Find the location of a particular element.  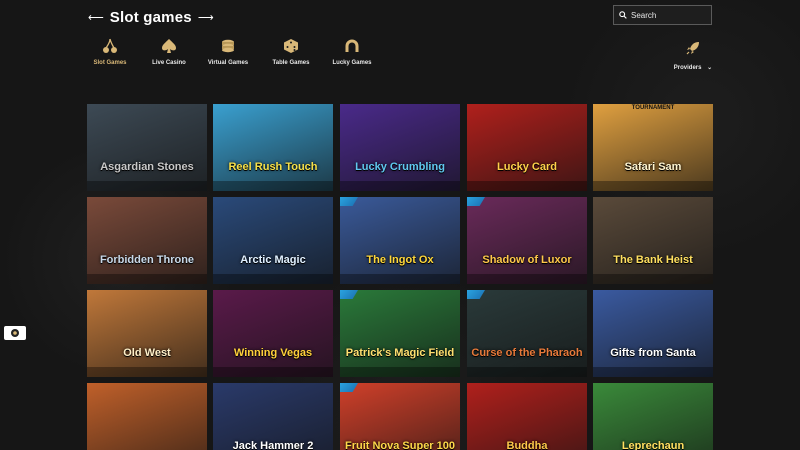

category-virtual-games: Virtual Games is located at coordinates (228, 52).